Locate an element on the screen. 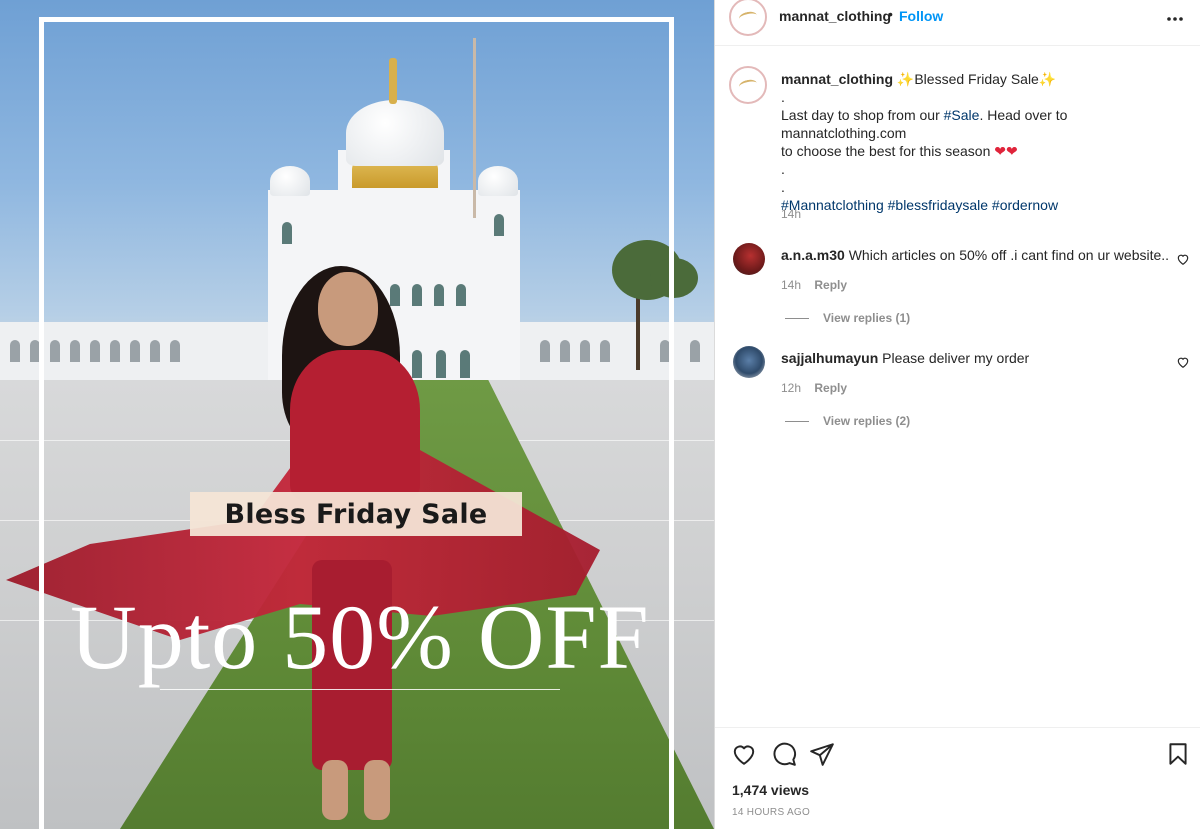 The width and height of the screenshot is (1200, 829). comment-text: Please deliver my order is located at coordinates (956, 358).